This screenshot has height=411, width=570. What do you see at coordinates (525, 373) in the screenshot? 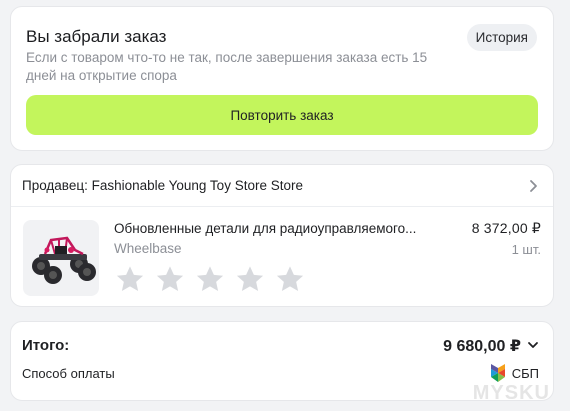
I see `payment-method-name: СБП` at bounding box center [525, 373].